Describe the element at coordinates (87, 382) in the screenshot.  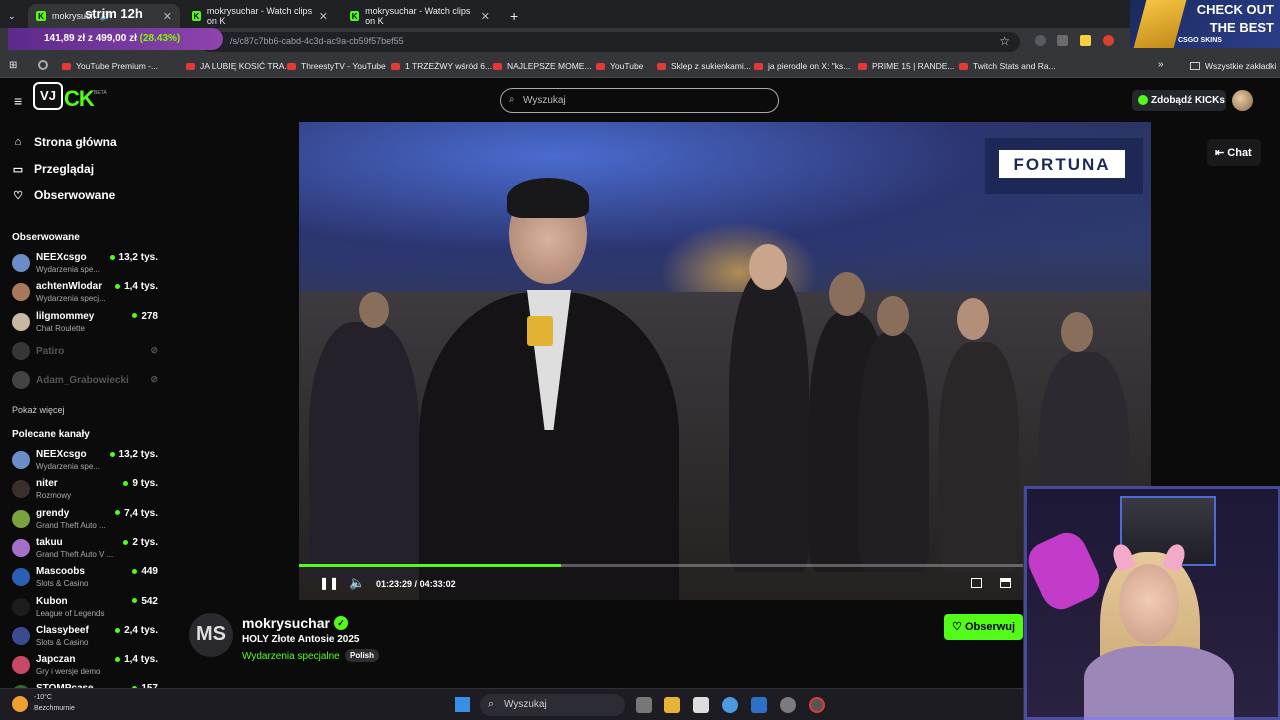
I see `sidebar-channel: Adam_Grabowiecki ⊘` at that location.